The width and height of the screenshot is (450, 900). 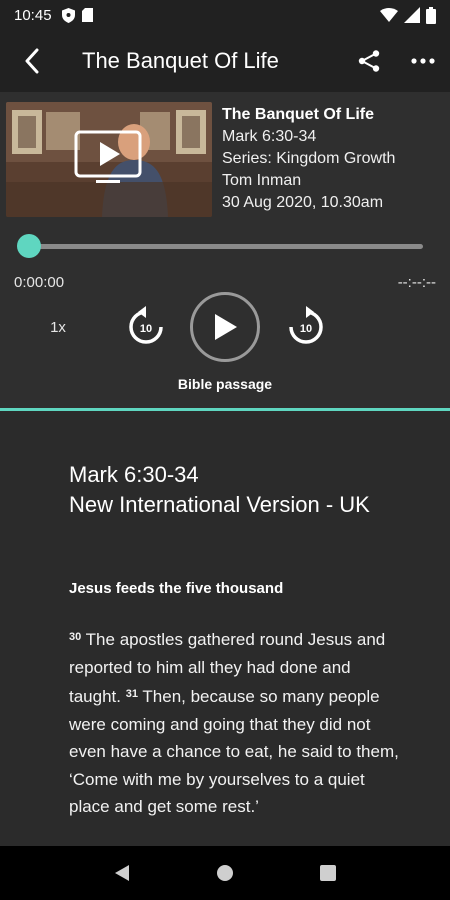 I want to click on signal-icon, so click(x=412, y=15).